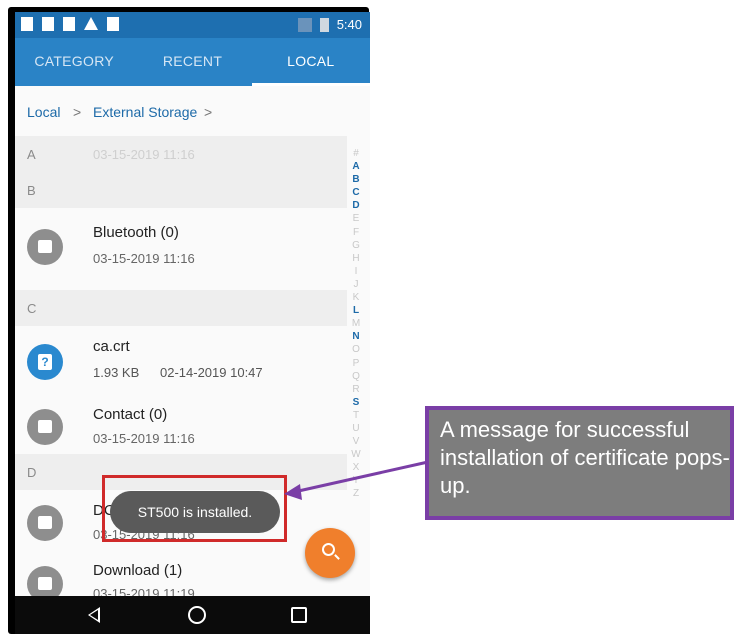  I want to click on callout-arrow, so click(356, 480).